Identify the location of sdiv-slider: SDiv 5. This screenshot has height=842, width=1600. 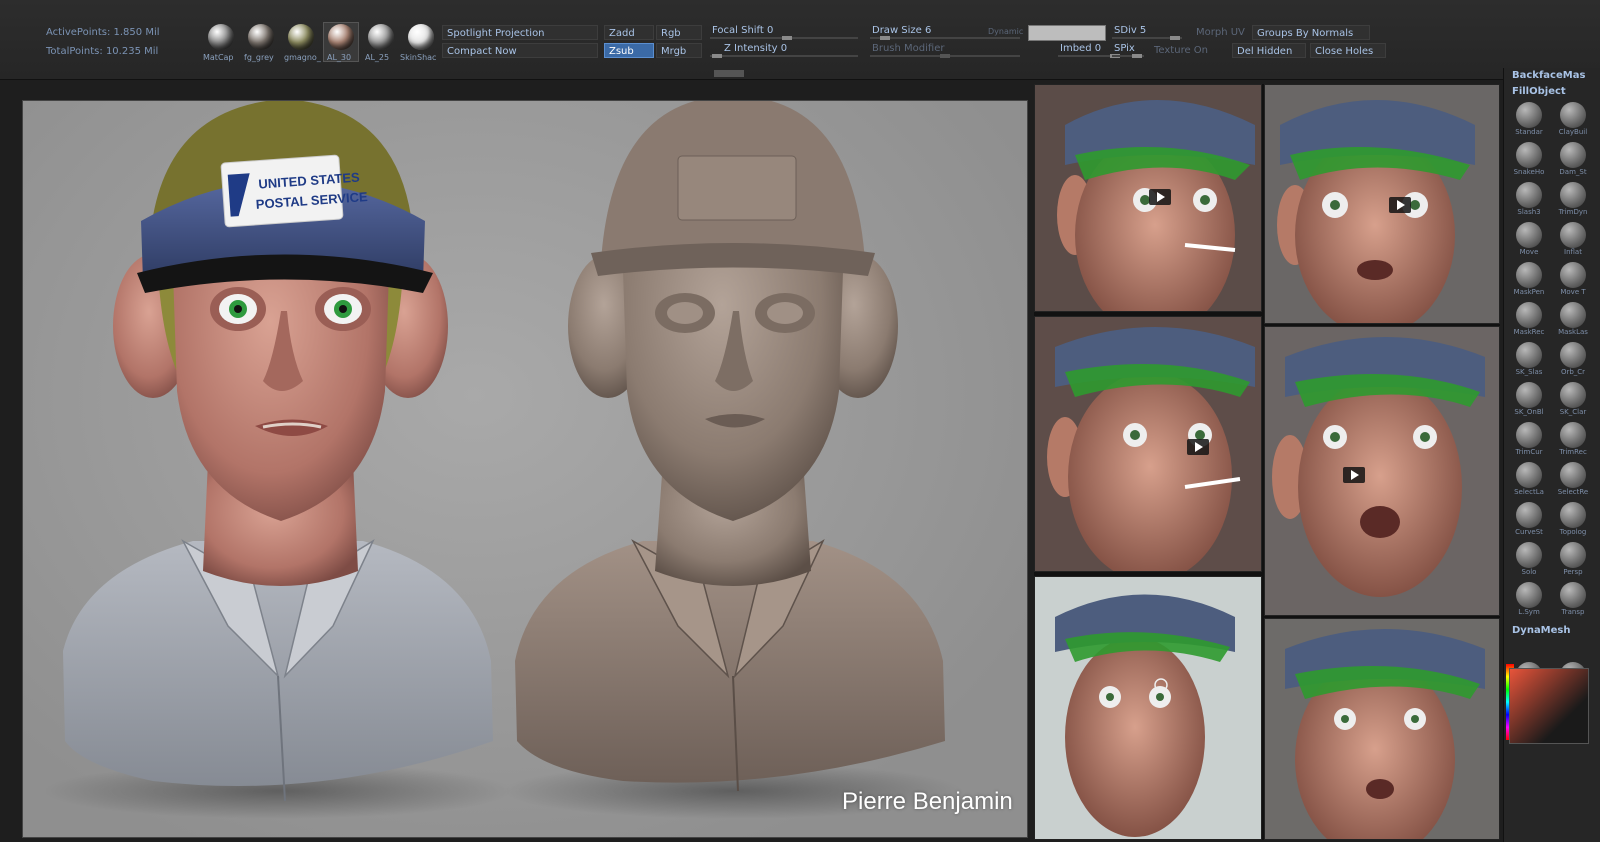
(1147, 32).